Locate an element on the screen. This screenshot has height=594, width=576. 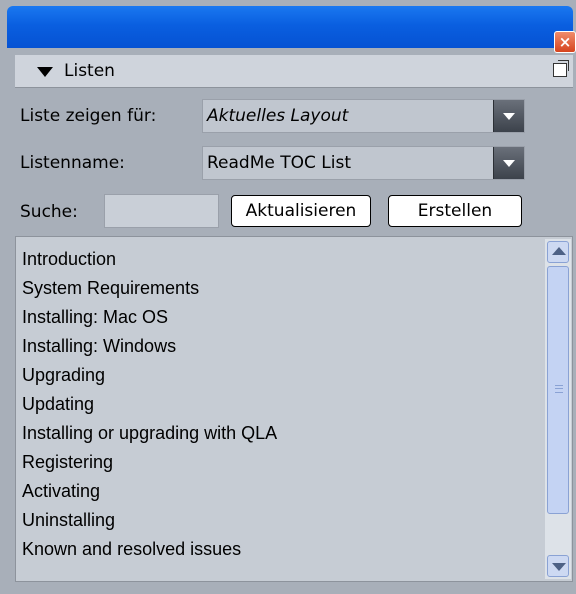
list-item: Installing: Mac OS is located at coordinates (282, 317).